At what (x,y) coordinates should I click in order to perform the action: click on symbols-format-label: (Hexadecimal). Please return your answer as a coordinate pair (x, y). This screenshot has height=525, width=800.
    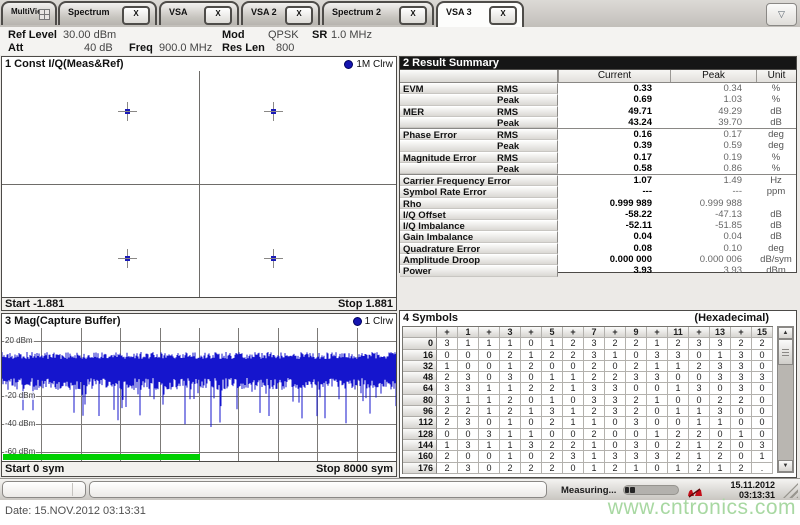
    Looking at the image, I should click on (731, 318).